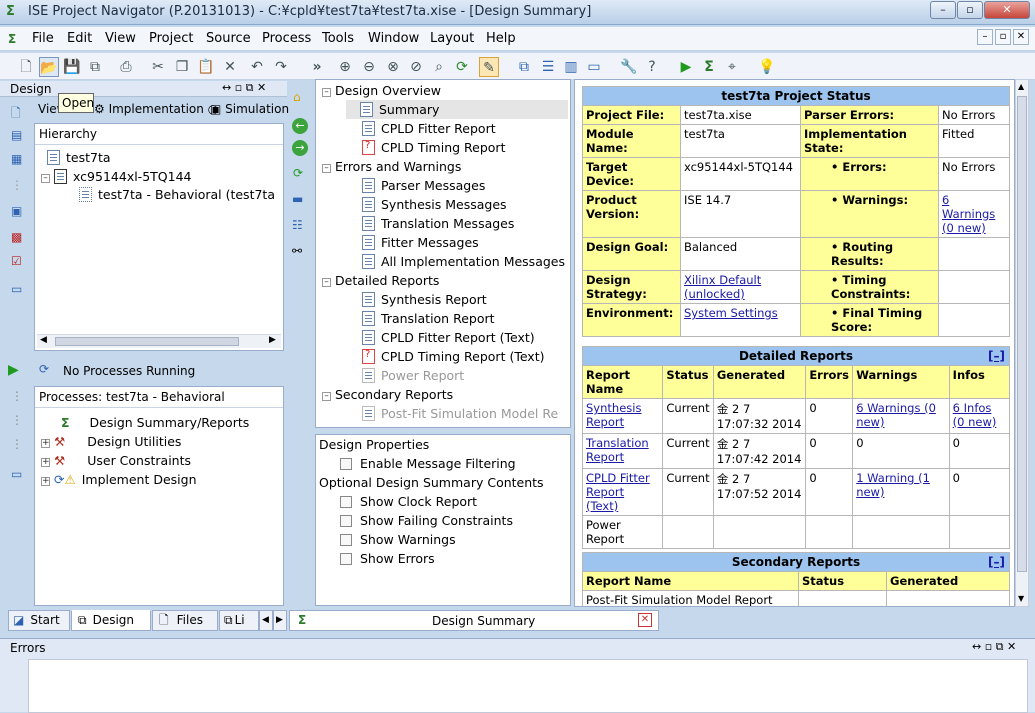 Image resolution: width=1035 pixels, height=713 pixels. What do you see at coordinates (645, 620) in the screenshot?
I see `close-tab-icon: ✕` at bounding box center [645, 620].